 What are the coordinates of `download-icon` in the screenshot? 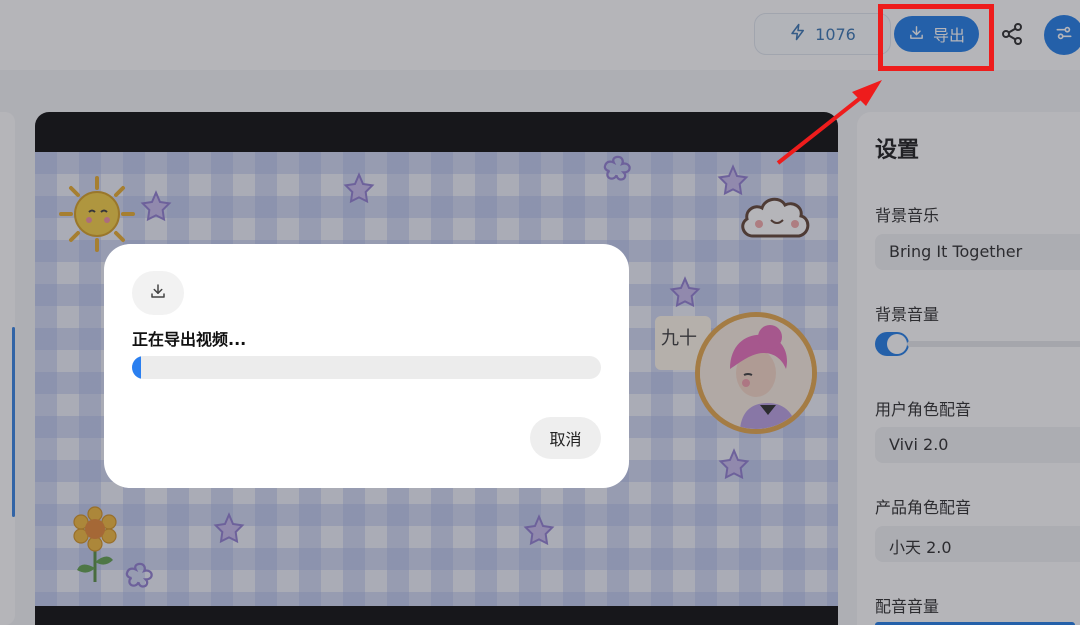 It's located at (158, 293).